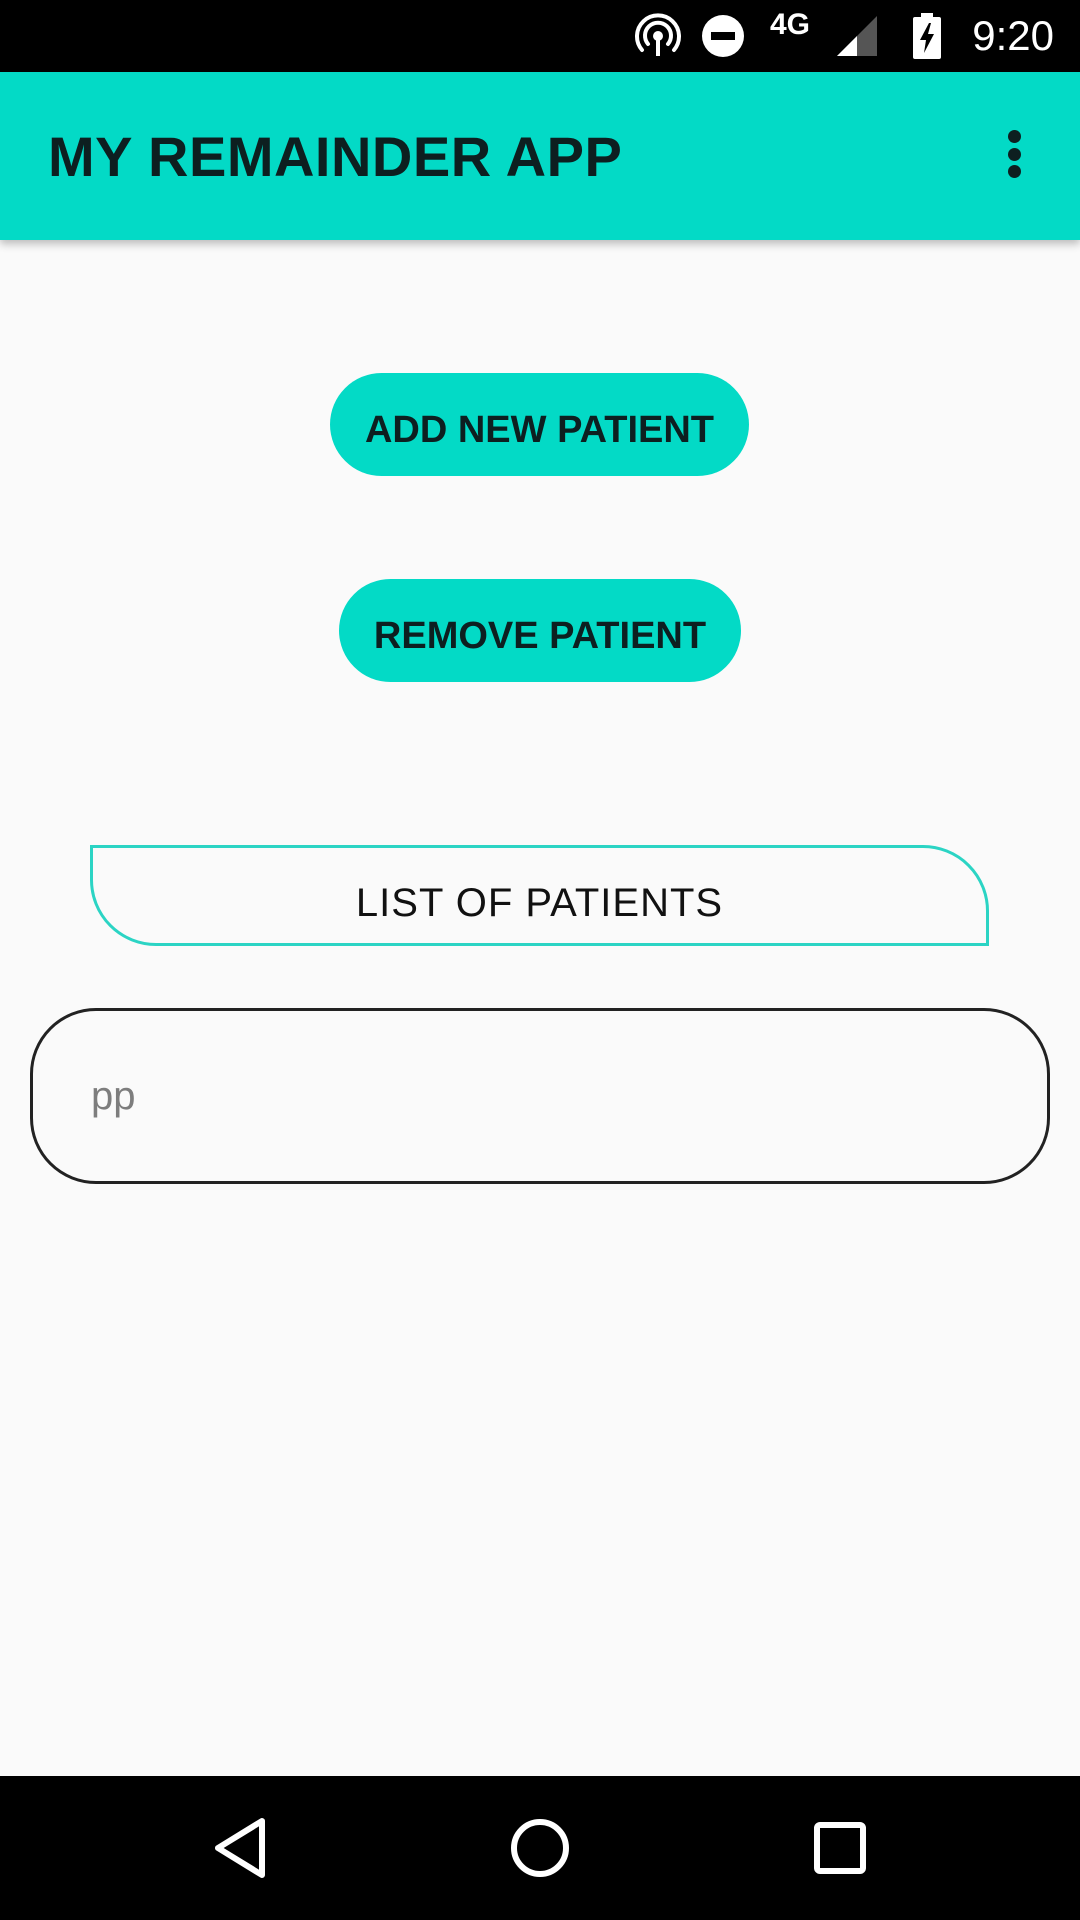 The image size is (1080, 1920). I want to click on more-vert-icon, so click(1014, 154).